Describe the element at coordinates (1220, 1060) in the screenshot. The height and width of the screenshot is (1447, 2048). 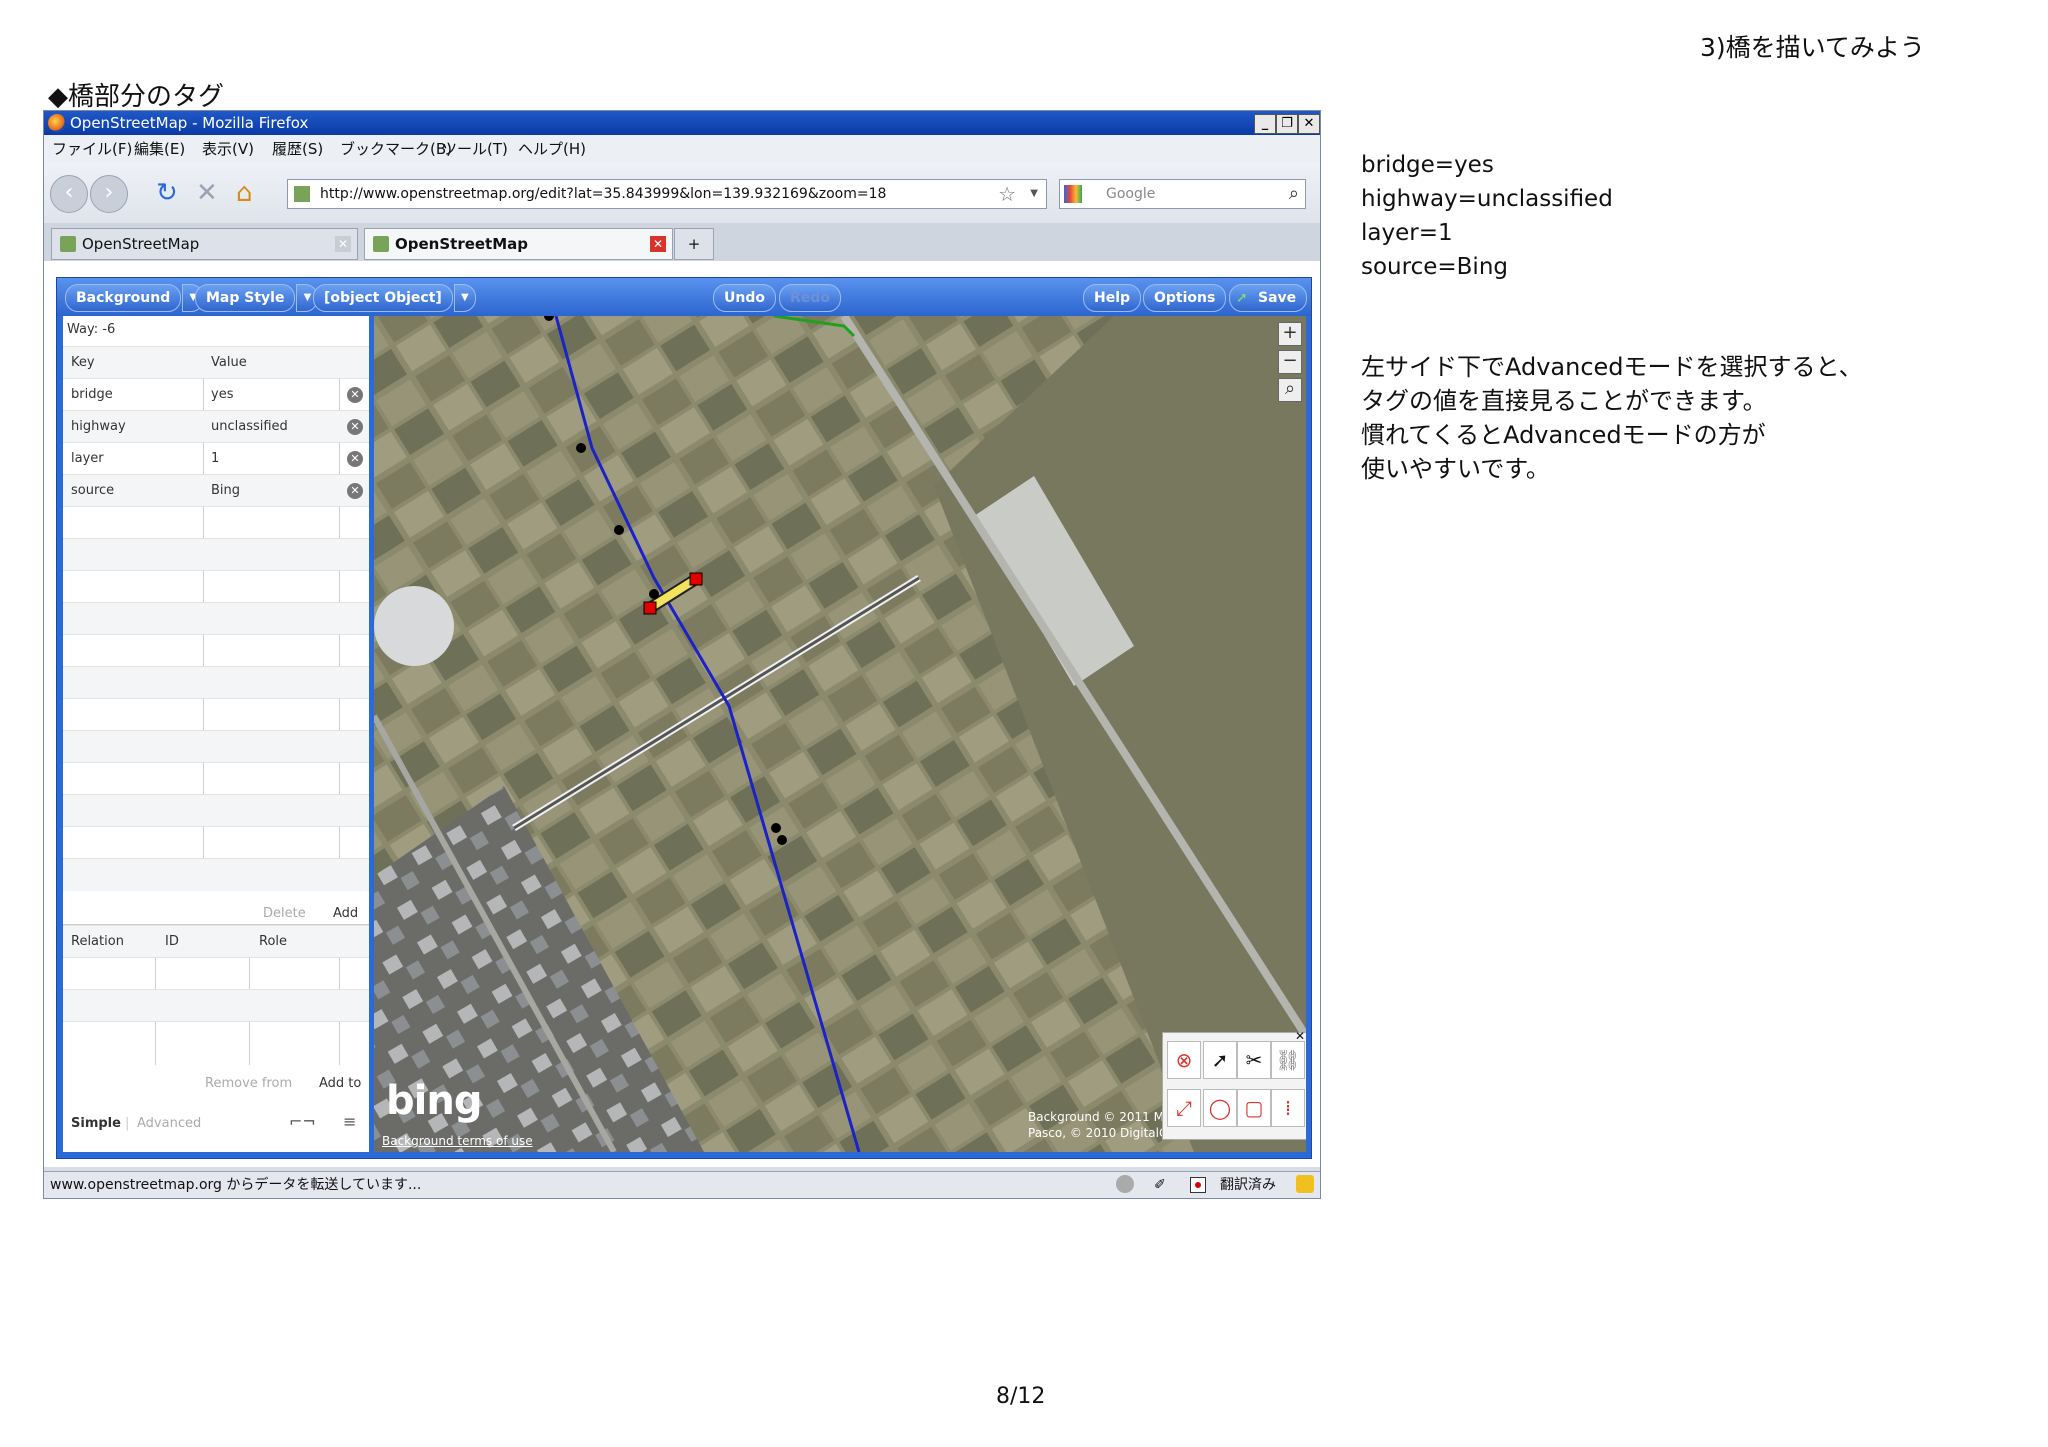
I see `arrow-icon: ➚` at that location.